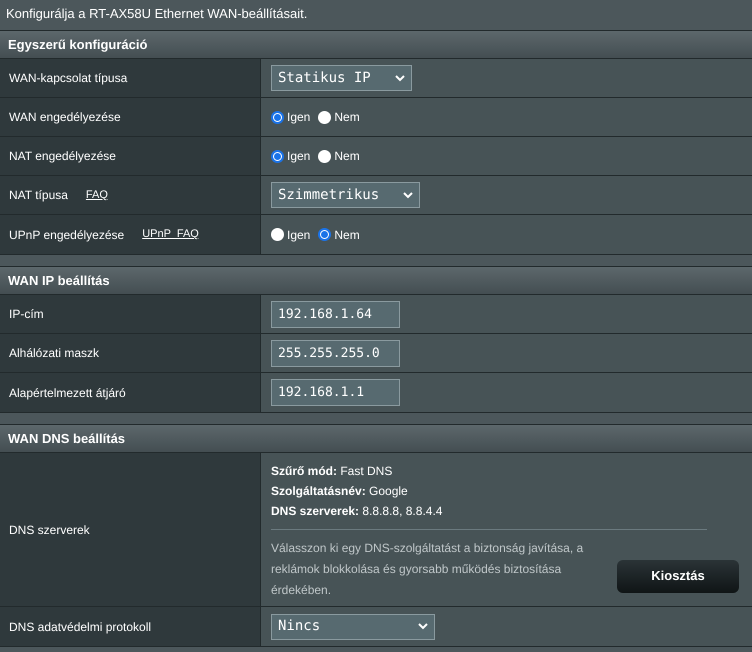 The height and width of the screenshot is (652, 752). I want to click on row-label: NAT típusa, so click(38, 195).